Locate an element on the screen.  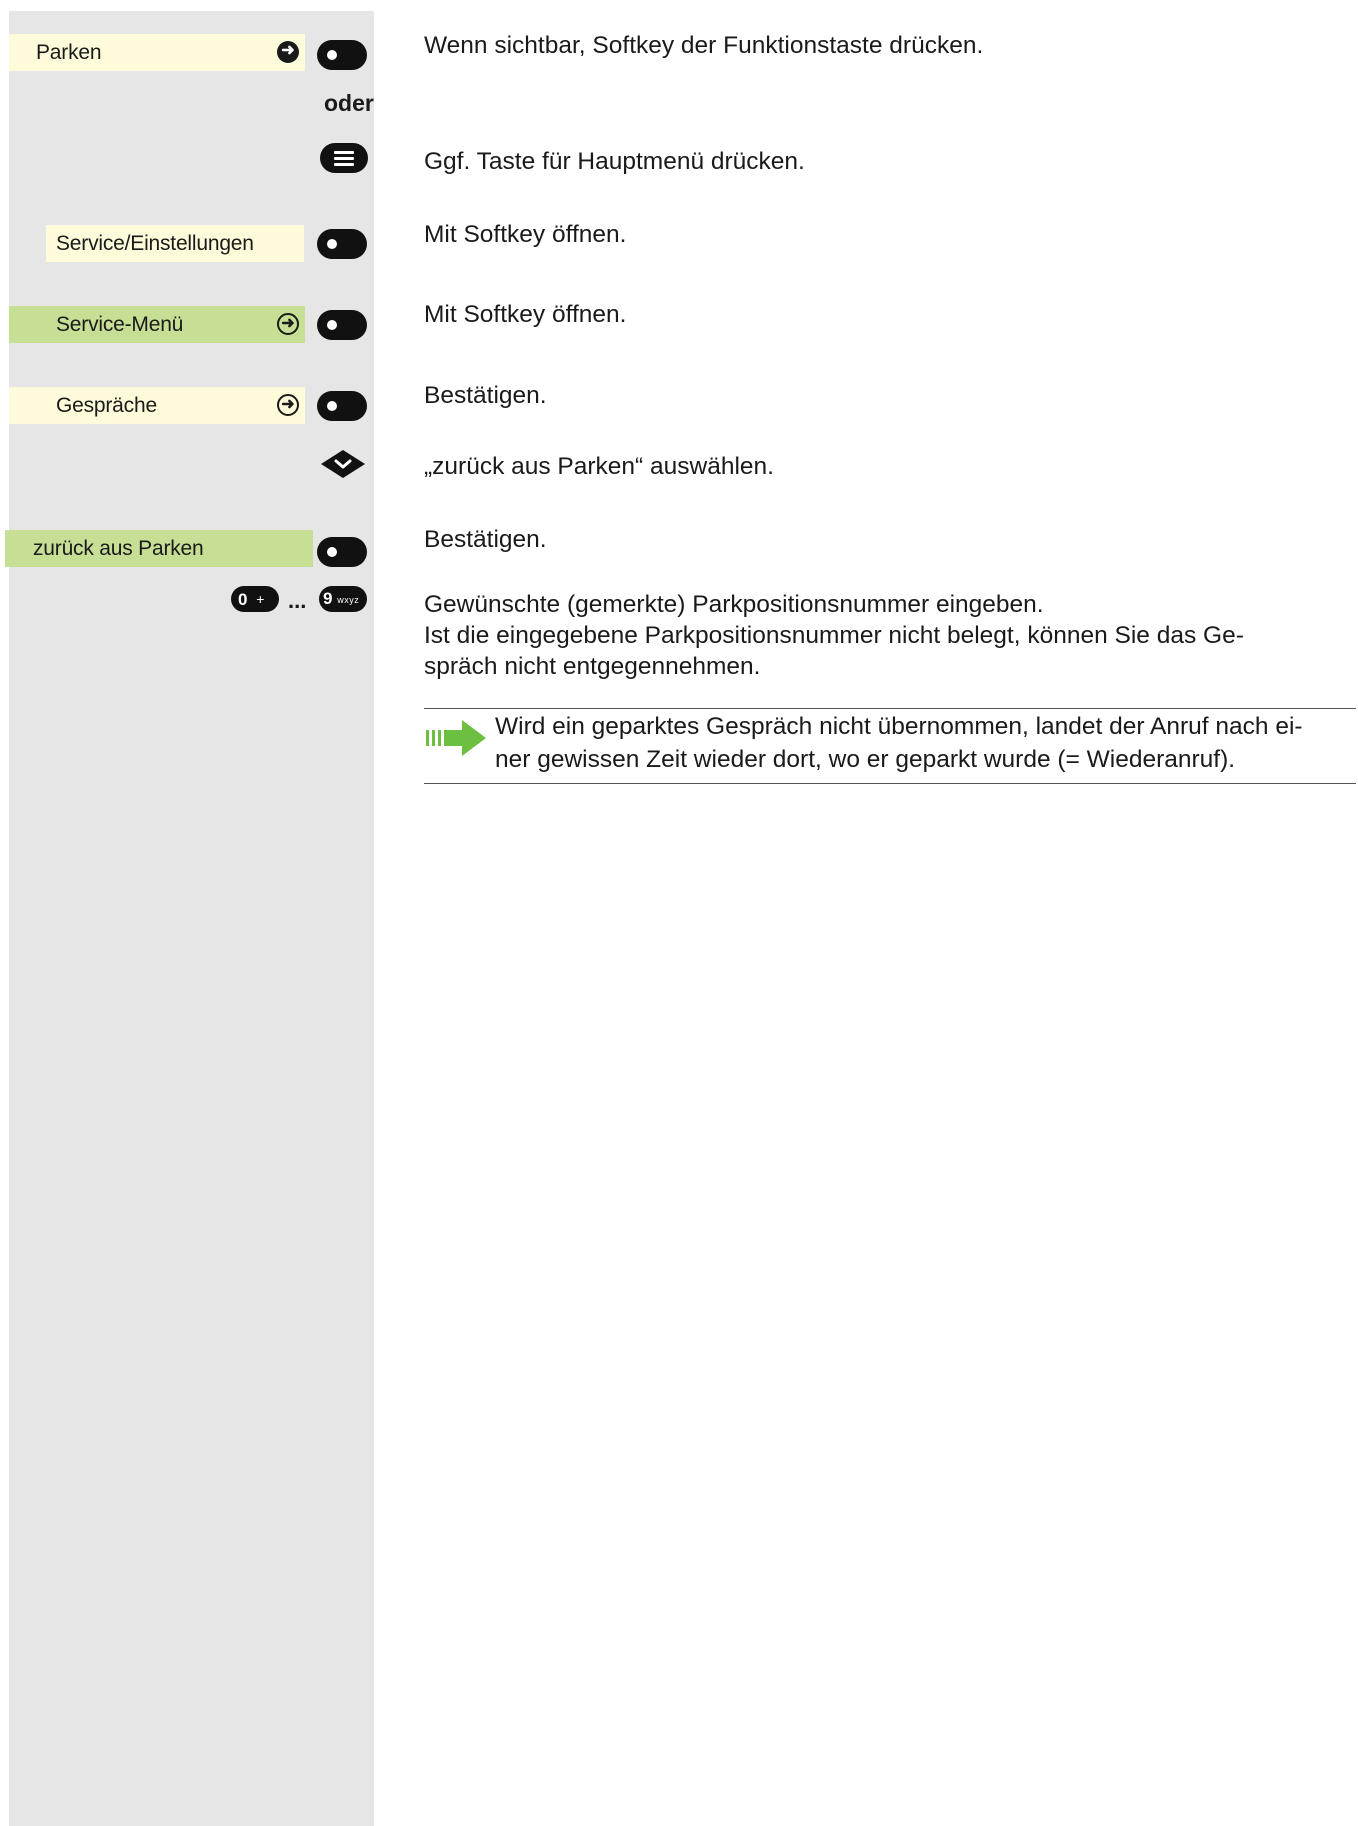
instruction-text: spräch nicht entgegennehmen. is located at coordinates (592, 666).